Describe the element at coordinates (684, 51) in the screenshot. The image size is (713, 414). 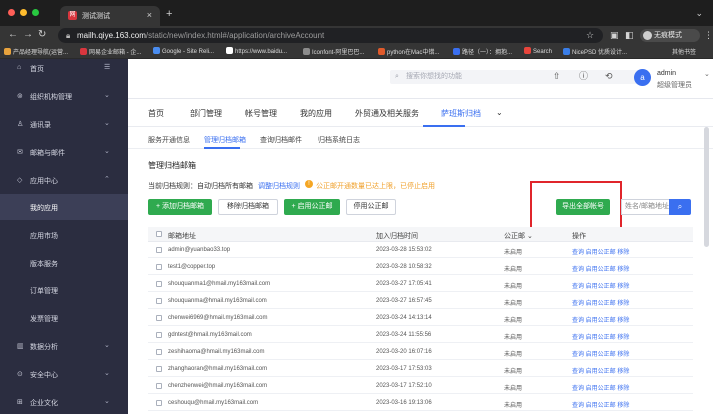
I see `other-bookmarks: 其他书签` at that location.